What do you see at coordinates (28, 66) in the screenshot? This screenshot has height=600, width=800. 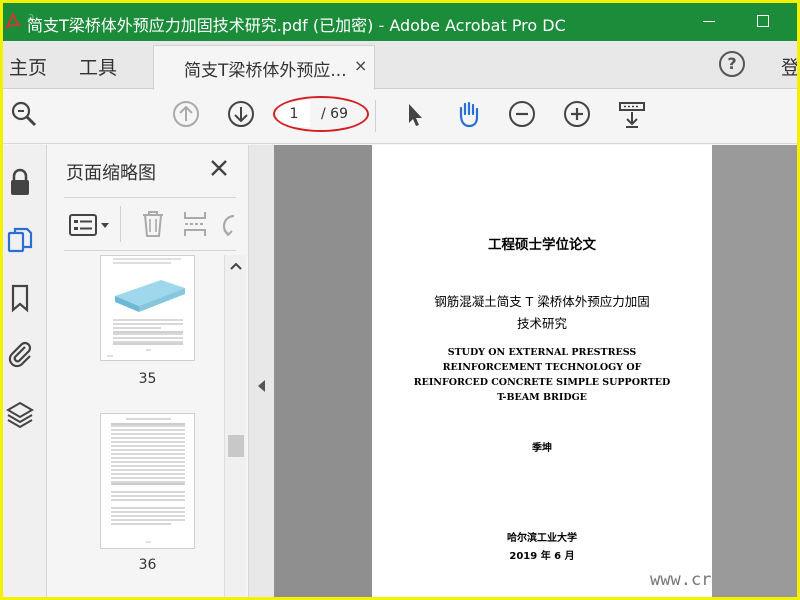 I see `menu-home: 主页` at bounding box center [28, 66].